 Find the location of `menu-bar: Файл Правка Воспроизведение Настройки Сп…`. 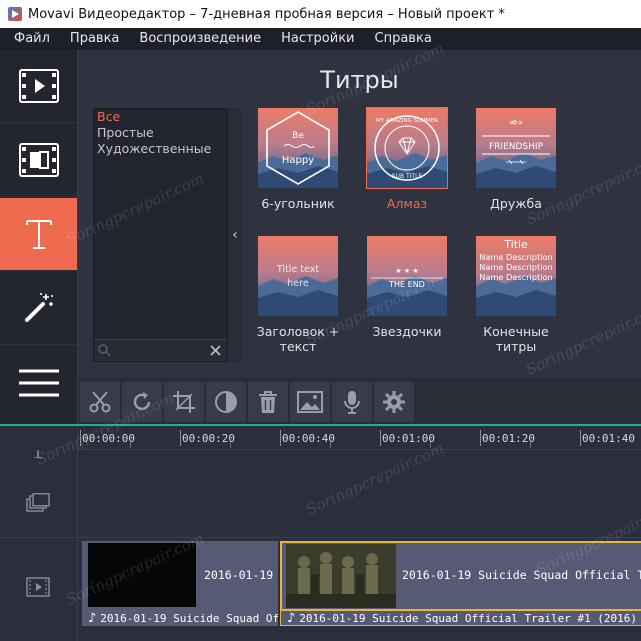

menu-bar: Файл Правка Воспроизведение Настройки Сп… is located at coordinates (320, 39).